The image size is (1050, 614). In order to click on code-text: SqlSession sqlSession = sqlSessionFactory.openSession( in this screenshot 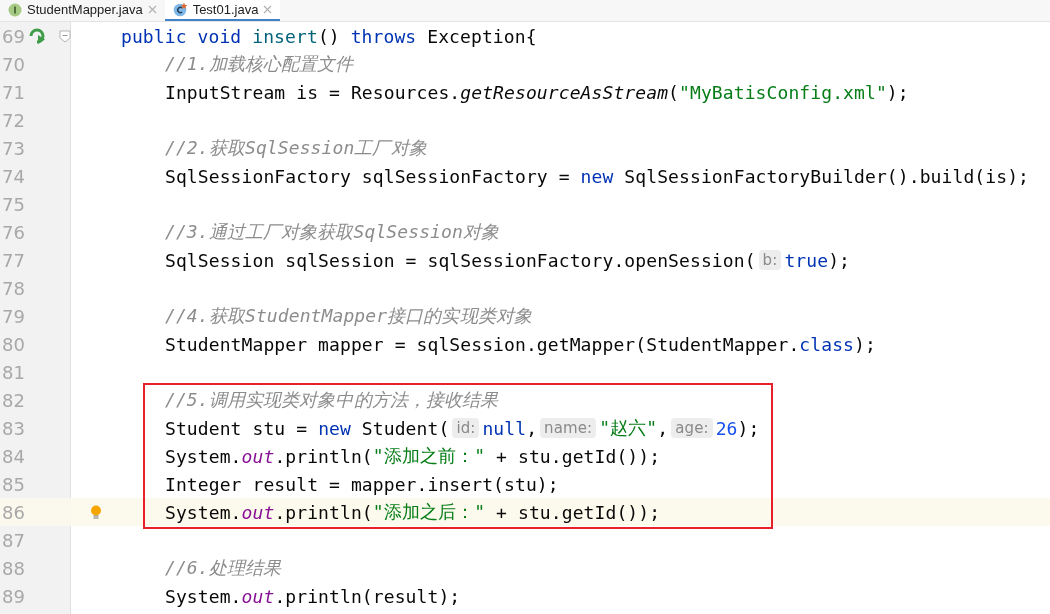, I will do `click(460, 260)`.